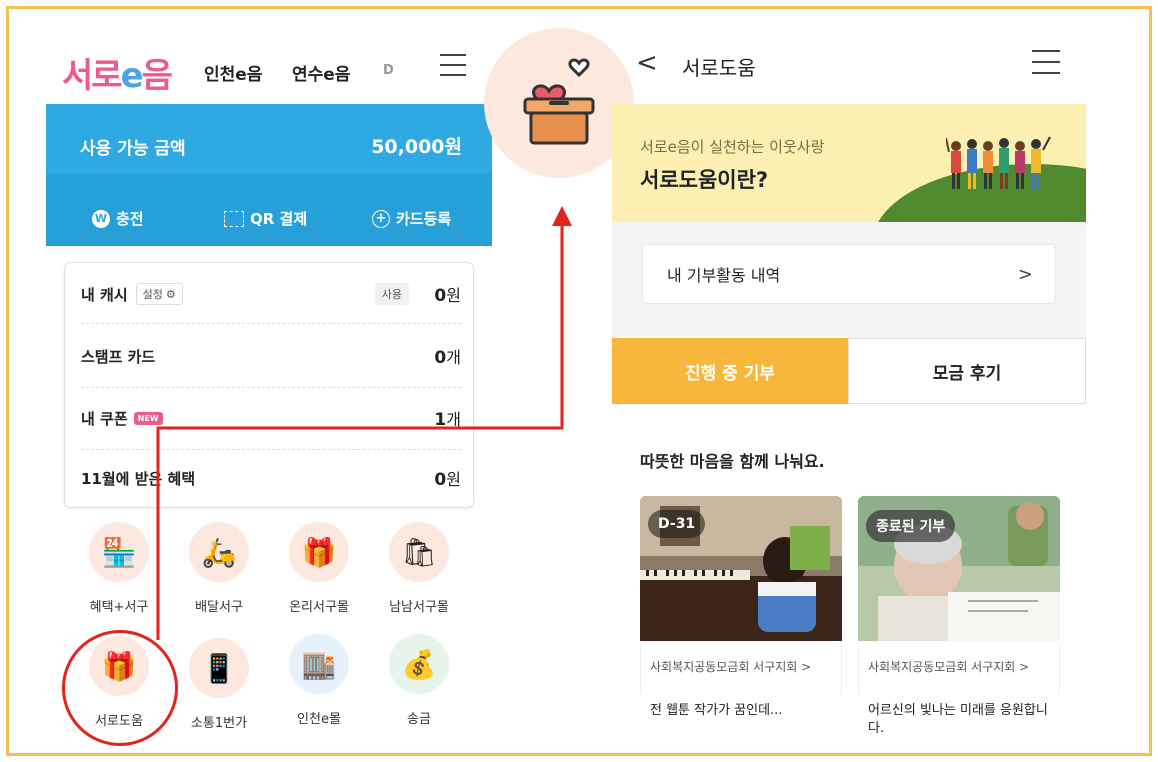 This screenshot has width=1158, height=762. What do you see at coordinates (1025, 274) in the screenshot?
I see `chevron-right-icon: >` at bounding box center [1025, 274].